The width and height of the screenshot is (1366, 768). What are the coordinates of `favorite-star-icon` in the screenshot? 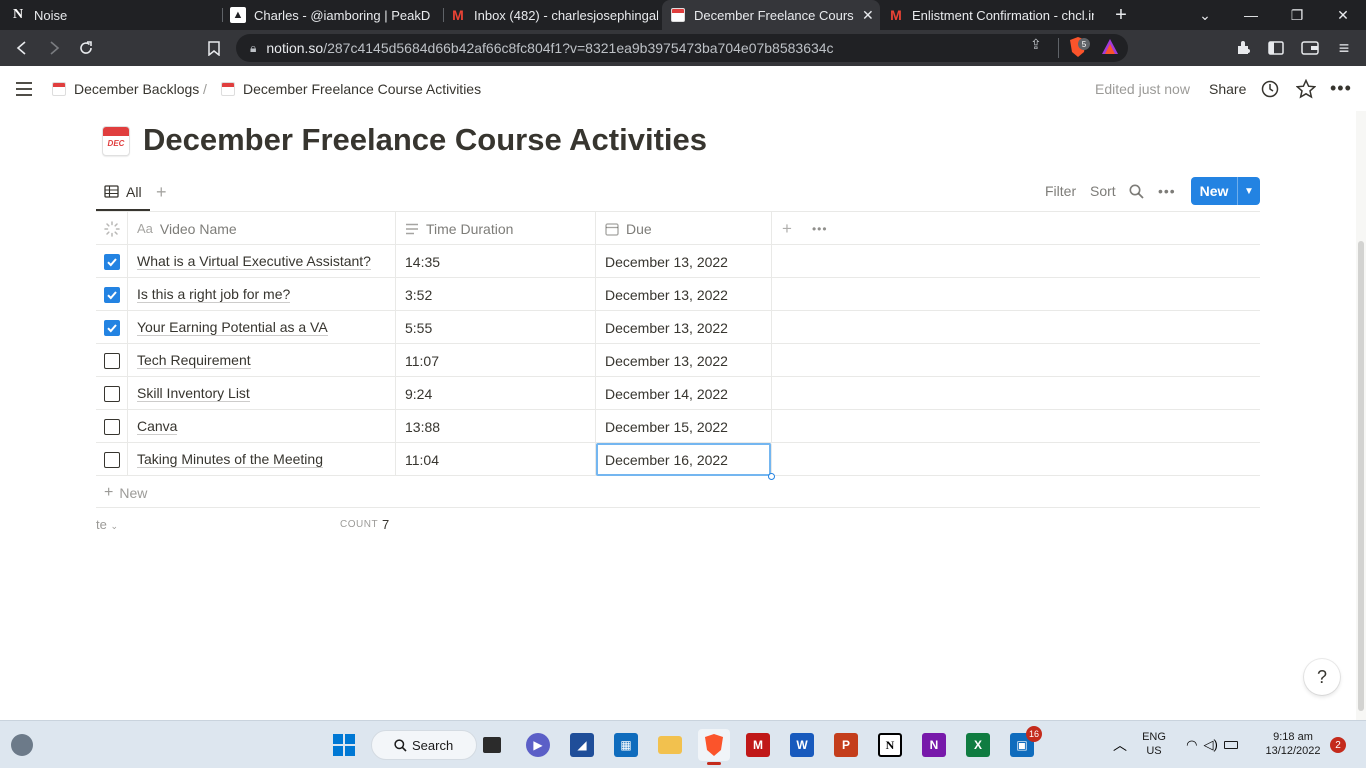 It's located at (1306, 88).